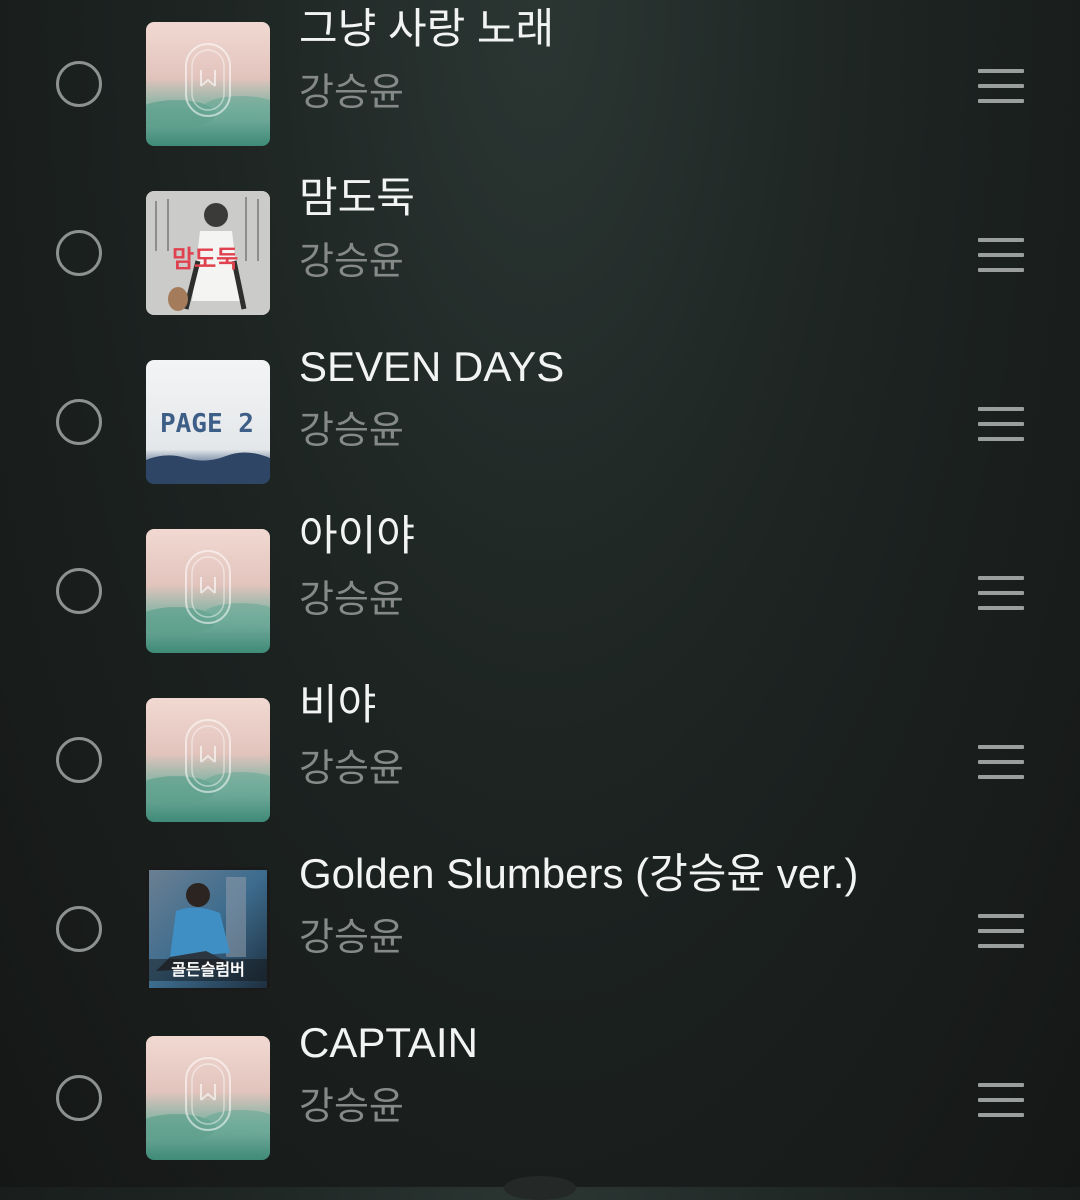  Describe the element at coordinates (540, 84) in the screenshot. I see `track-row: 그냥 사랑 노래 강승윤` at that location.